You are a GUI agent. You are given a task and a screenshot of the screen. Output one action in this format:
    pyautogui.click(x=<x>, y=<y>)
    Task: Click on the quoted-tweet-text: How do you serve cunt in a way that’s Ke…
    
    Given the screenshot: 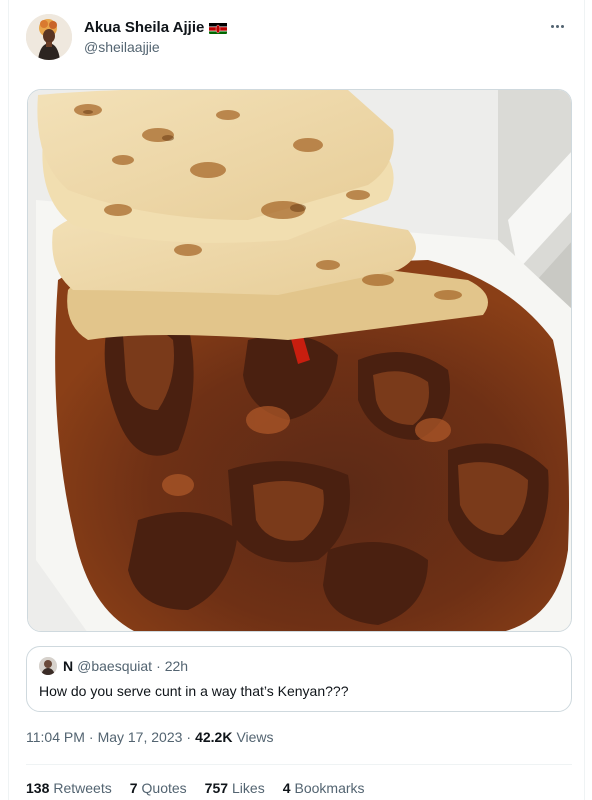 What is the action you would take?
    pyautogui.click(x=194, y=691)
    